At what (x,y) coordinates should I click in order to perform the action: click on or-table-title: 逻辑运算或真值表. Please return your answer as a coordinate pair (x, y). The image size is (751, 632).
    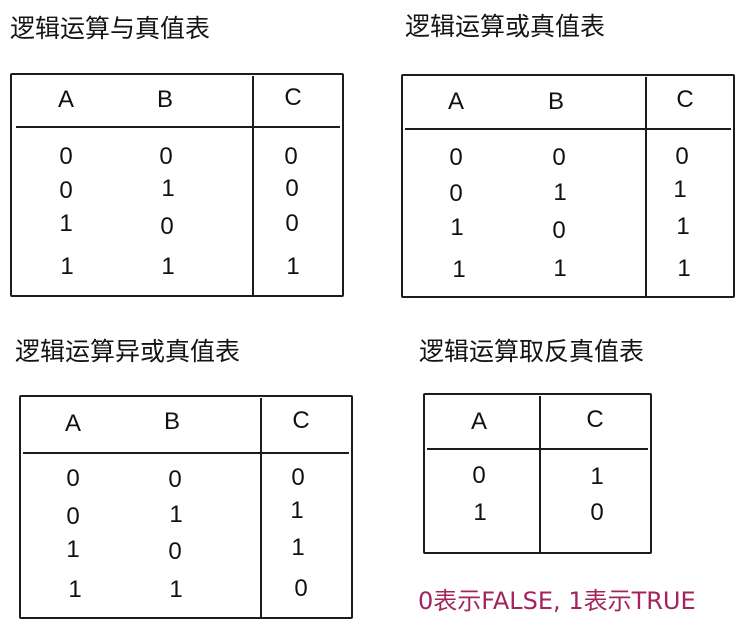
    Looking at the image, I should click on (505, 26).